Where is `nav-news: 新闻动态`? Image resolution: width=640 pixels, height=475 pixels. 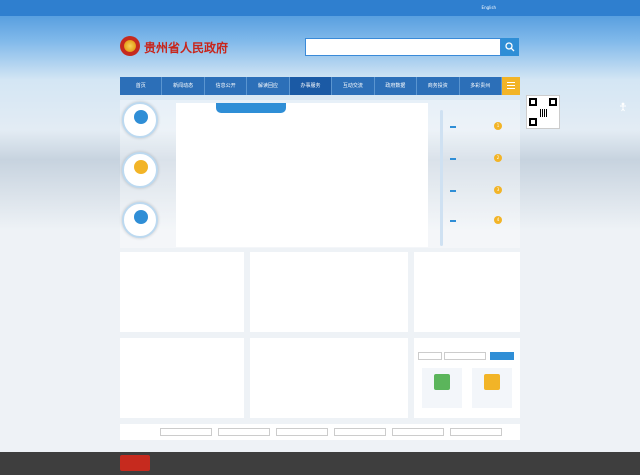
nav-news: 新闻动态 is located at coordinates (183, 86).